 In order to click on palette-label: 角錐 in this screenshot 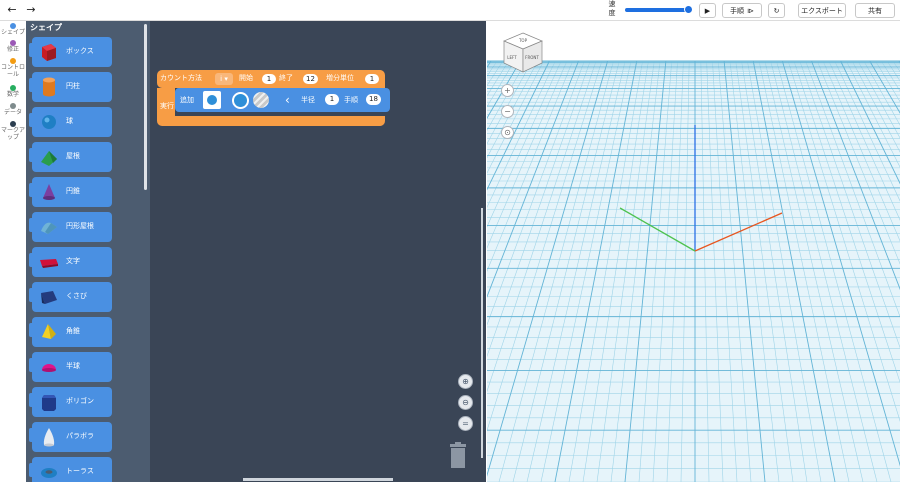, I will do `click(73, 331)`.